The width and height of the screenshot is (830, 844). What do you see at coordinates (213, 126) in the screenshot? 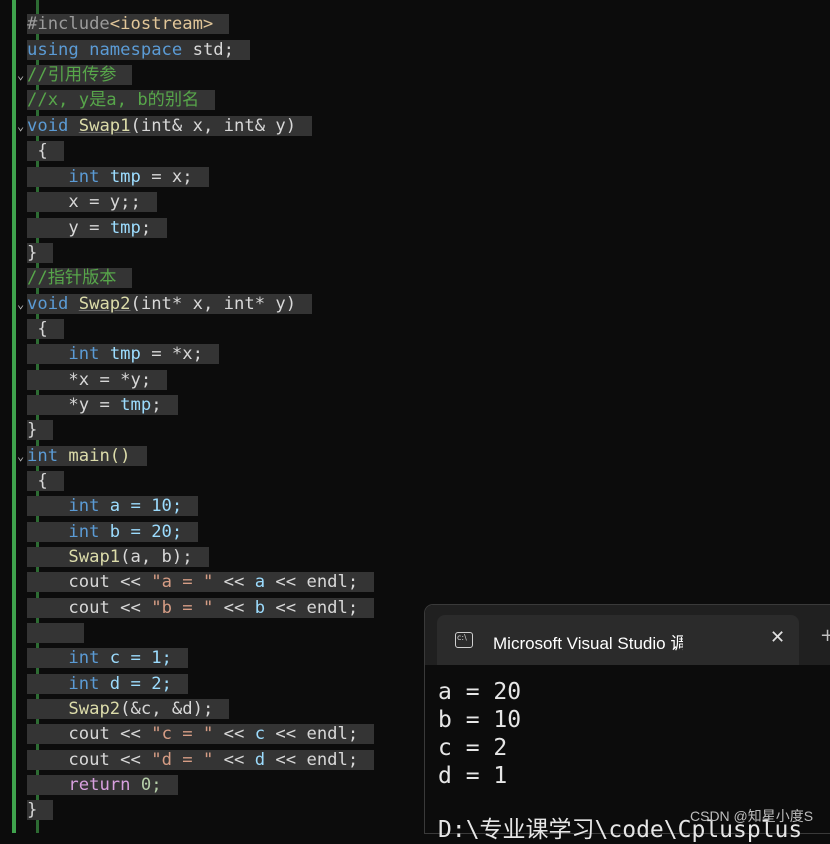
I see `swap1-params: (int& x, int& y)` at bounding box center [213, 126].